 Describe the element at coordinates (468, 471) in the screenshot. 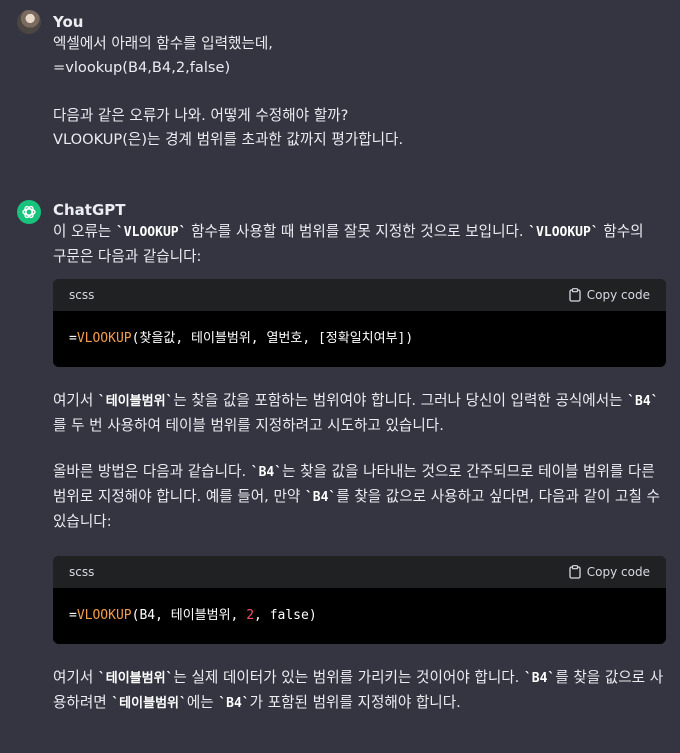

I see `text: 는 찾을 값을 나타내는 것으로 간주되므로 테이블 범위를 다른` at that location.